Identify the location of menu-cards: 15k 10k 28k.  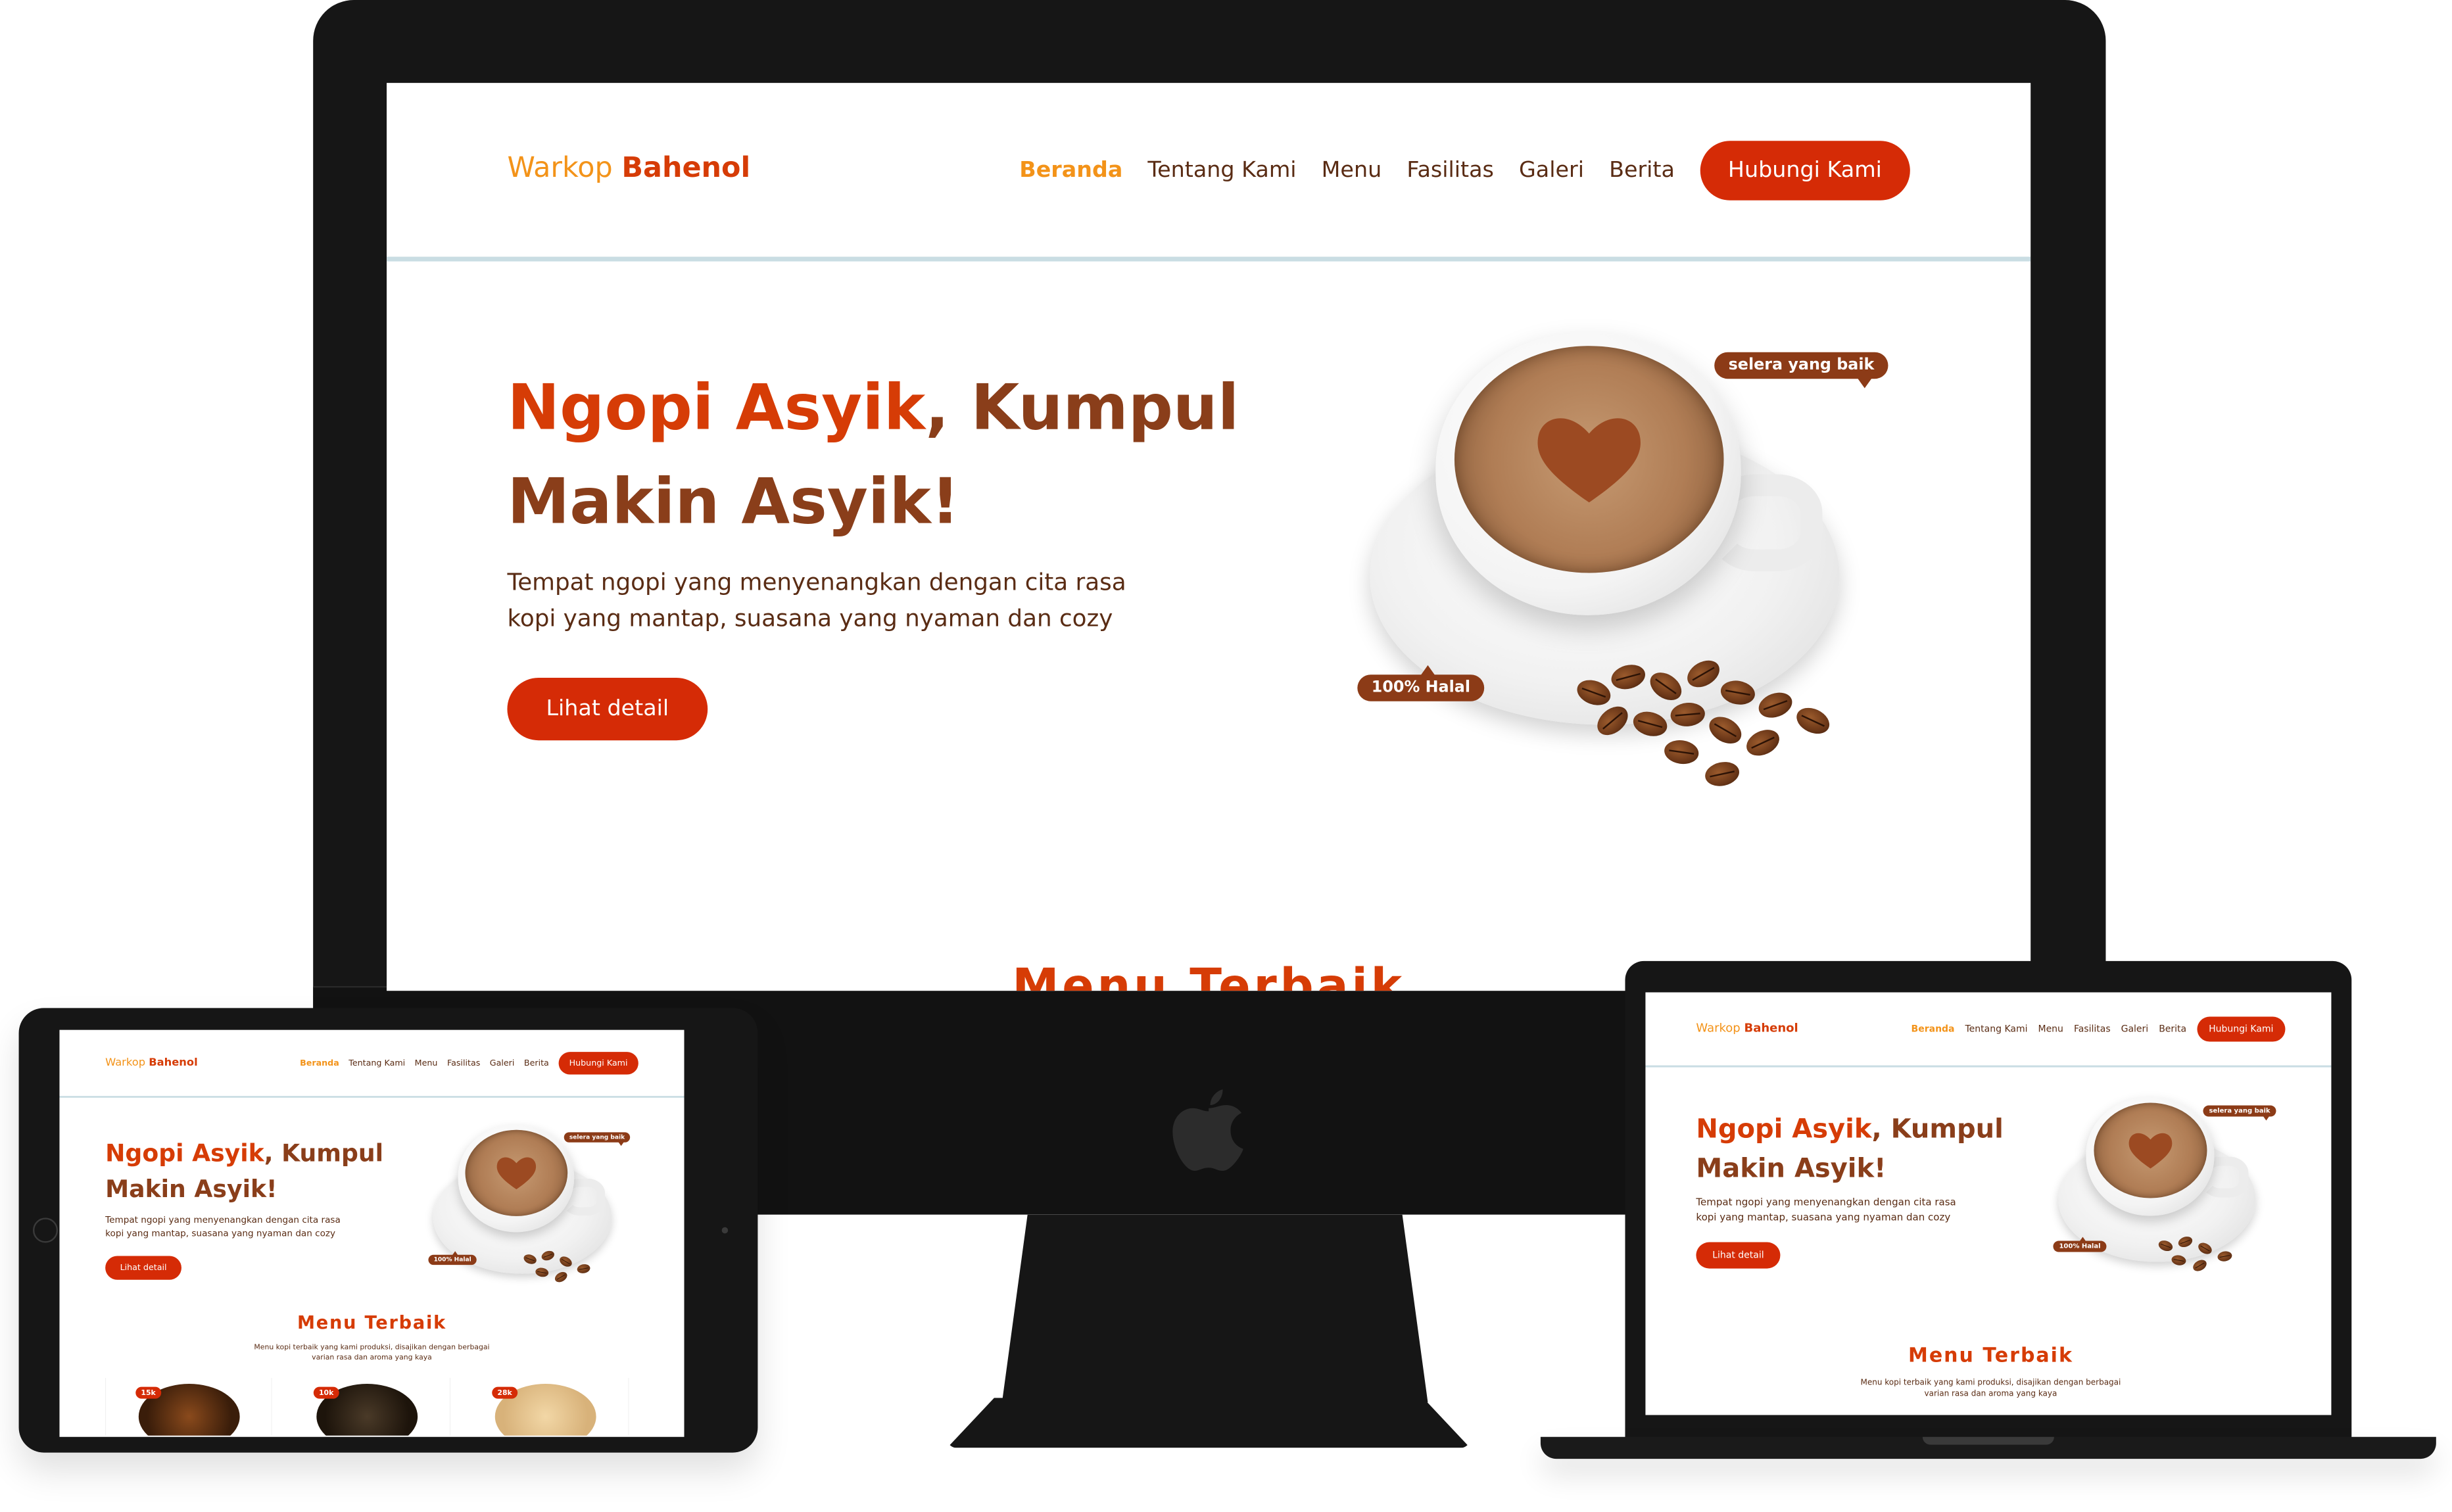
(371, 1407).